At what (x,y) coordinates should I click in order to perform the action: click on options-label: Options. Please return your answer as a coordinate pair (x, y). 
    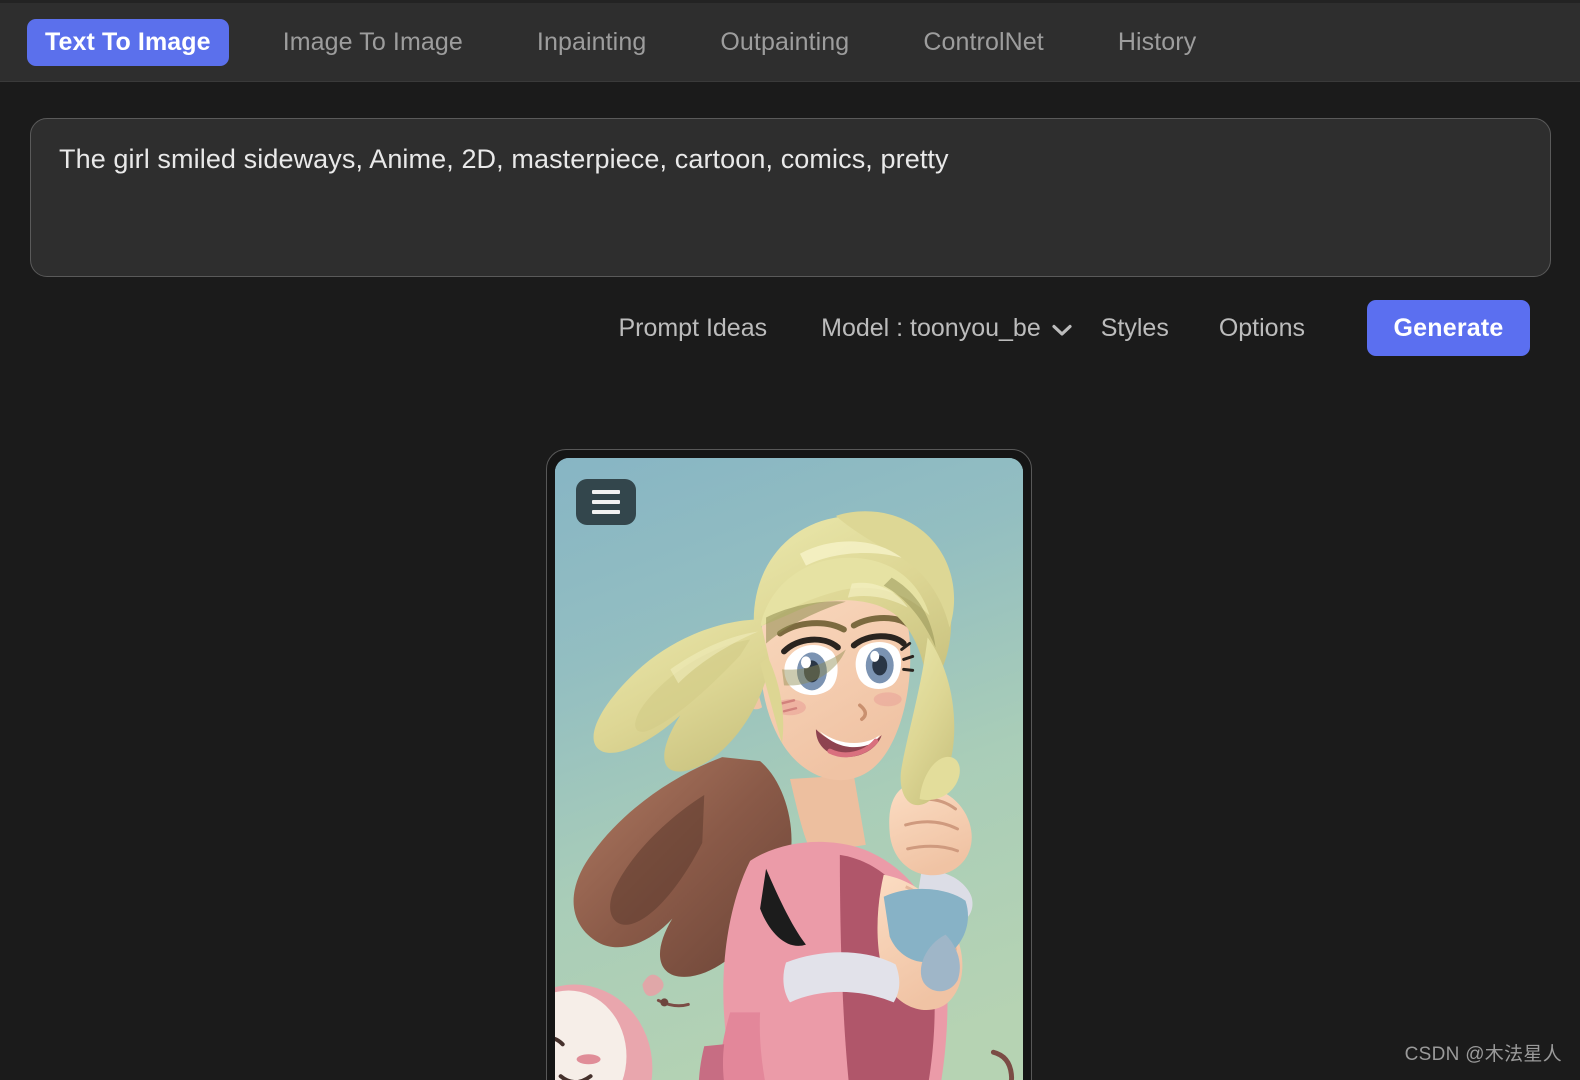
    Looking at the image, I should click on (1261, 327).